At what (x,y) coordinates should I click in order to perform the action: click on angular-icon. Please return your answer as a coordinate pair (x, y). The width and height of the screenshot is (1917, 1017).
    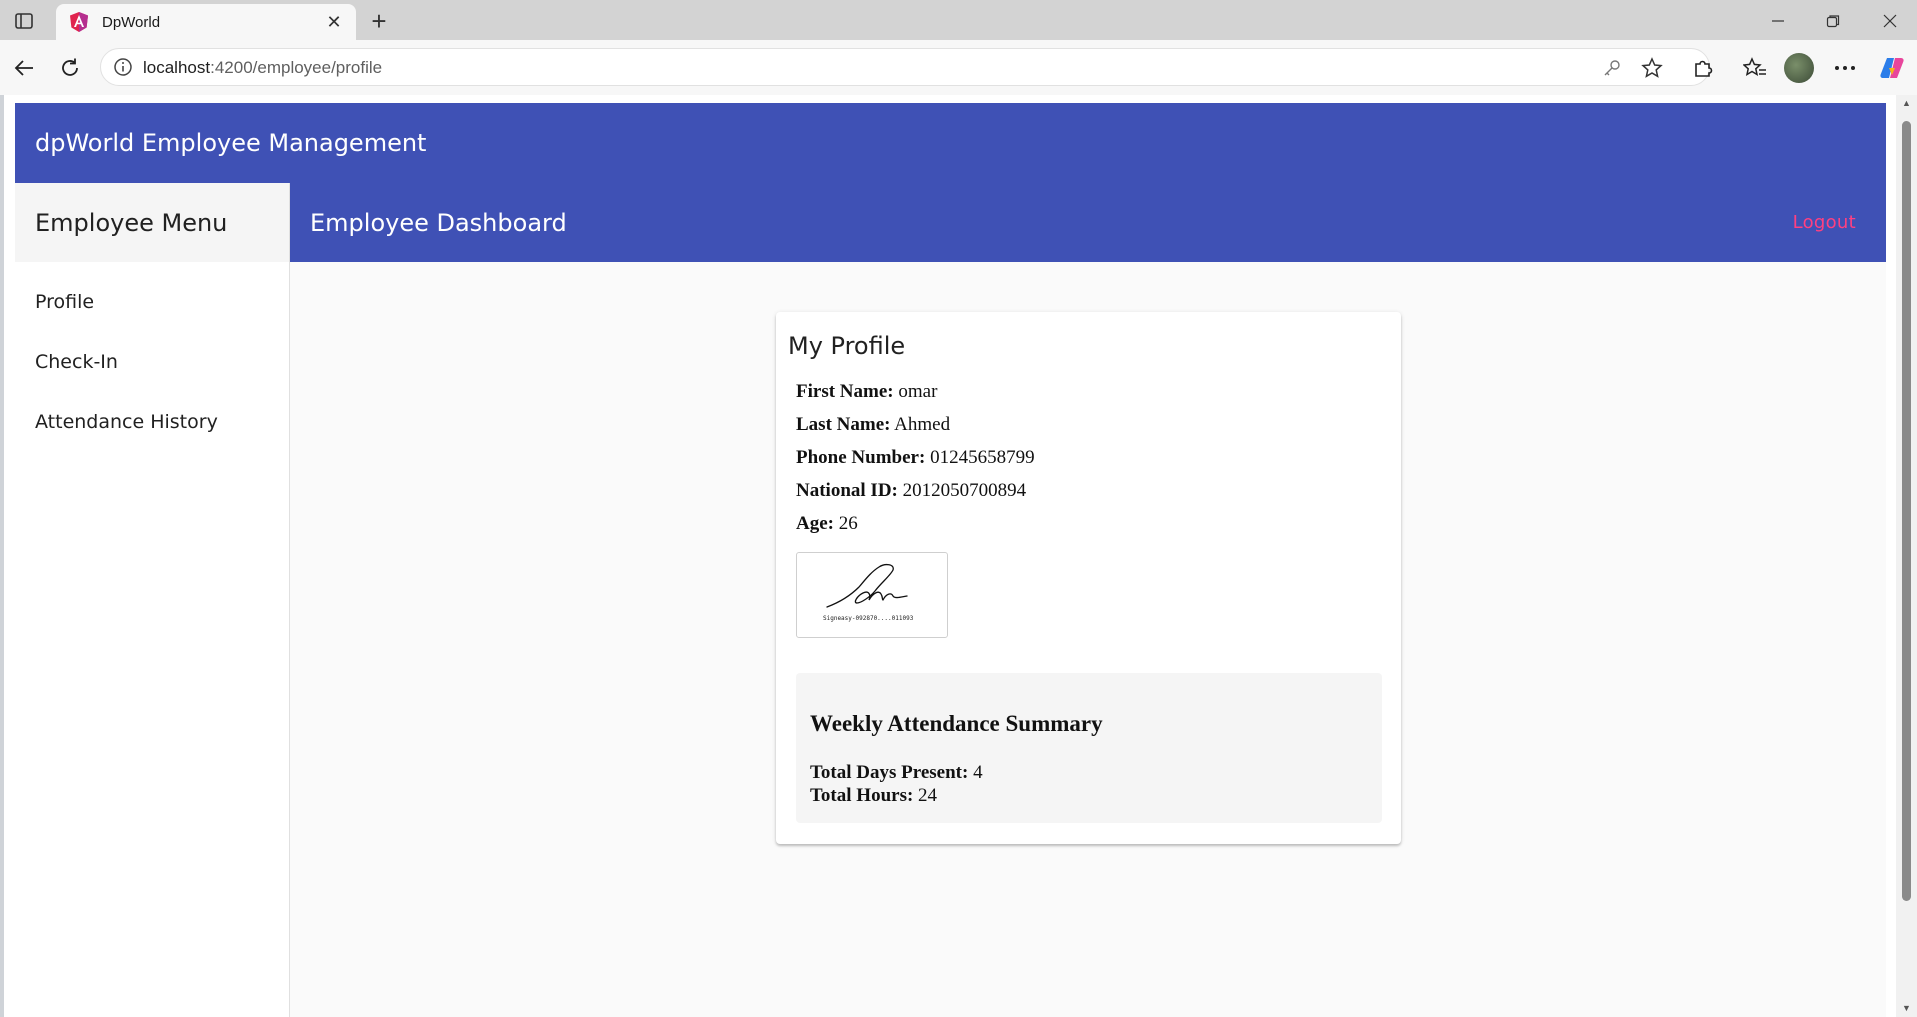
    Looking at the image, I should click on (79, 22).